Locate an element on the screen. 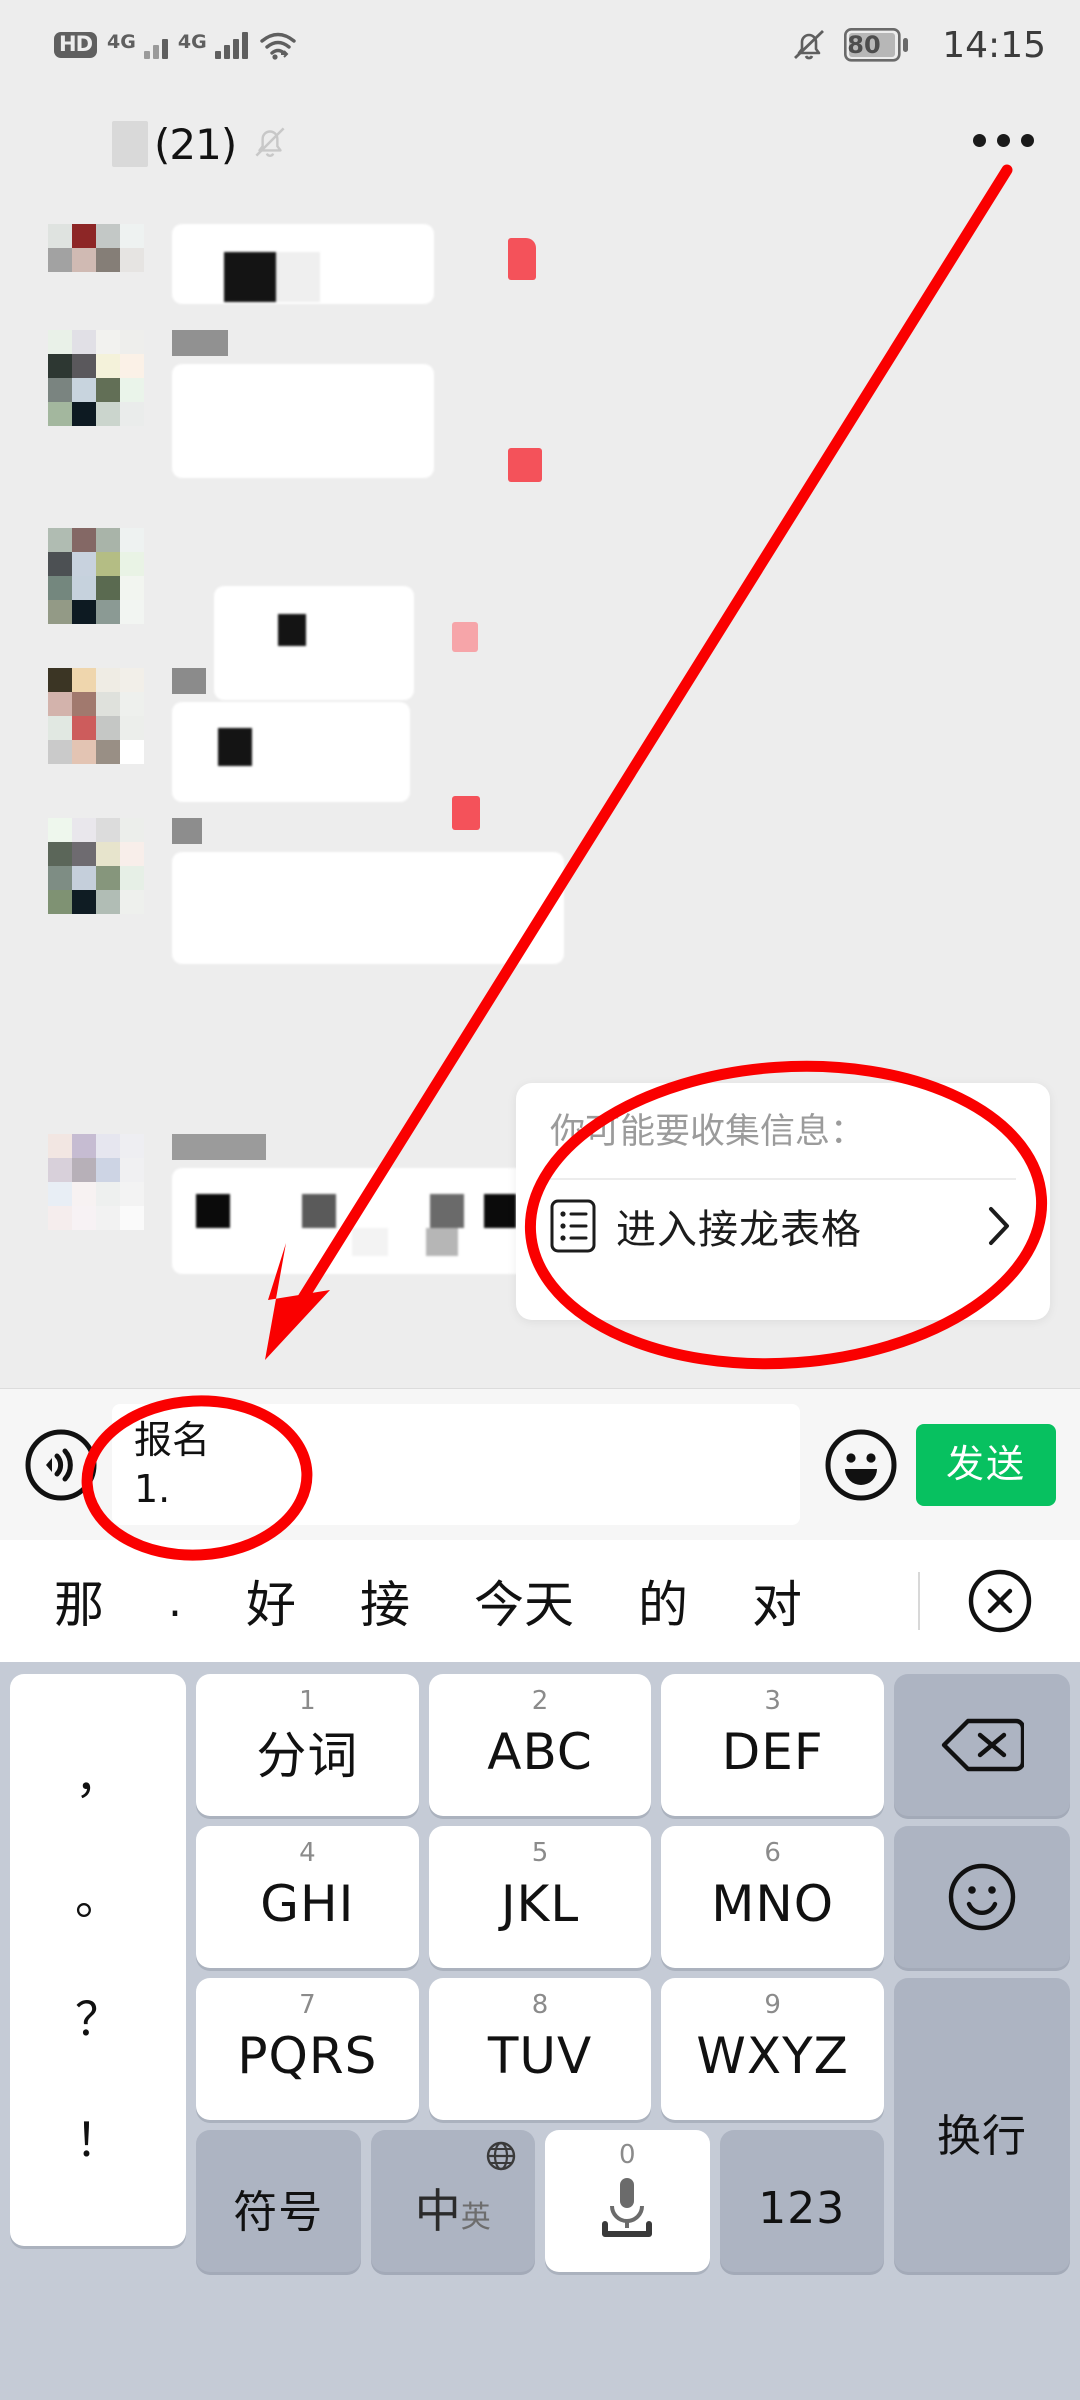  key-5-jkl: 5 JKL is located at coordinates (540, 1897).